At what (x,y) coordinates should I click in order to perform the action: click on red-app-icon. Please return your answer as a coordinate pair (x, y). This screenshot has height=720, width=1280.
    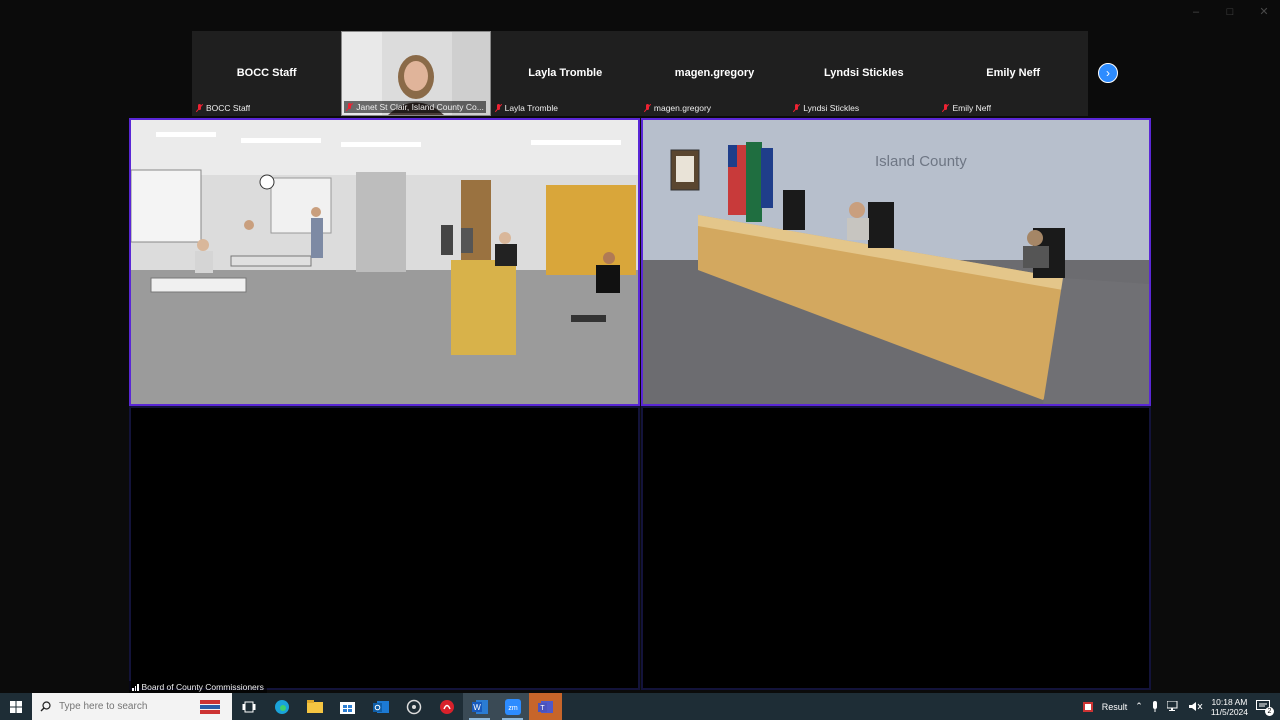
    Looking at the image, I should click on (446, 706).